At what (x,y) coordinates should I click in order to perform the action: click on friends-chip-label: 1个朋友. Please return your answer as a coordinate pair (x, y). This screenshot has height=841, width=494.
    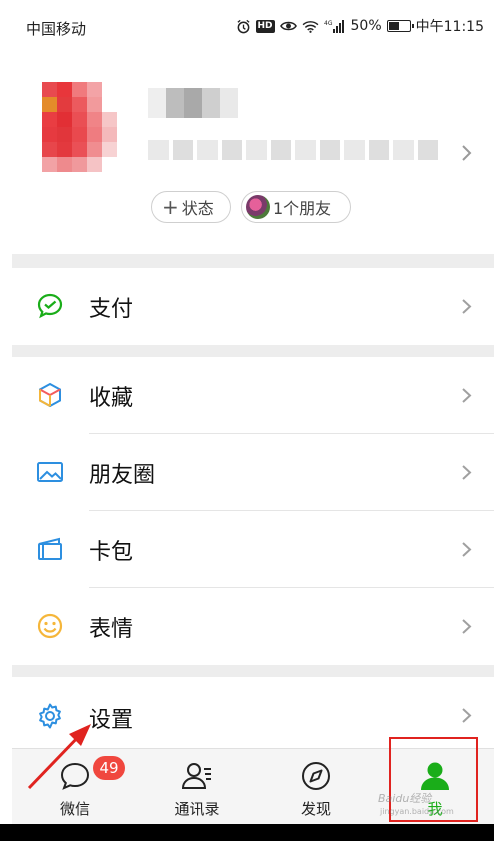
    Looking at the image, I should click on (302, 208).